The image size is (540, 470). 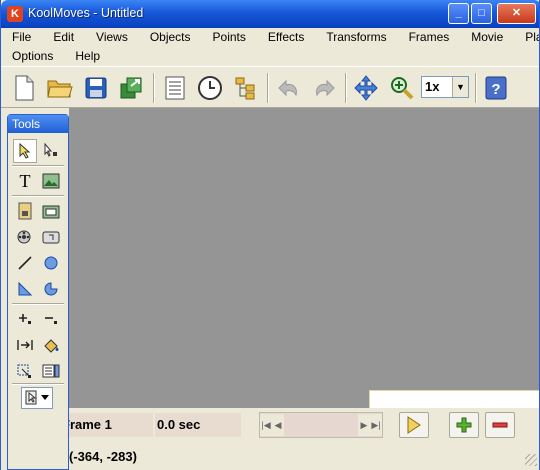 What do you see at coordinates (45, 397) in the screenshot?
I see `chevron-down-icon` at bounding box center [45, 397].